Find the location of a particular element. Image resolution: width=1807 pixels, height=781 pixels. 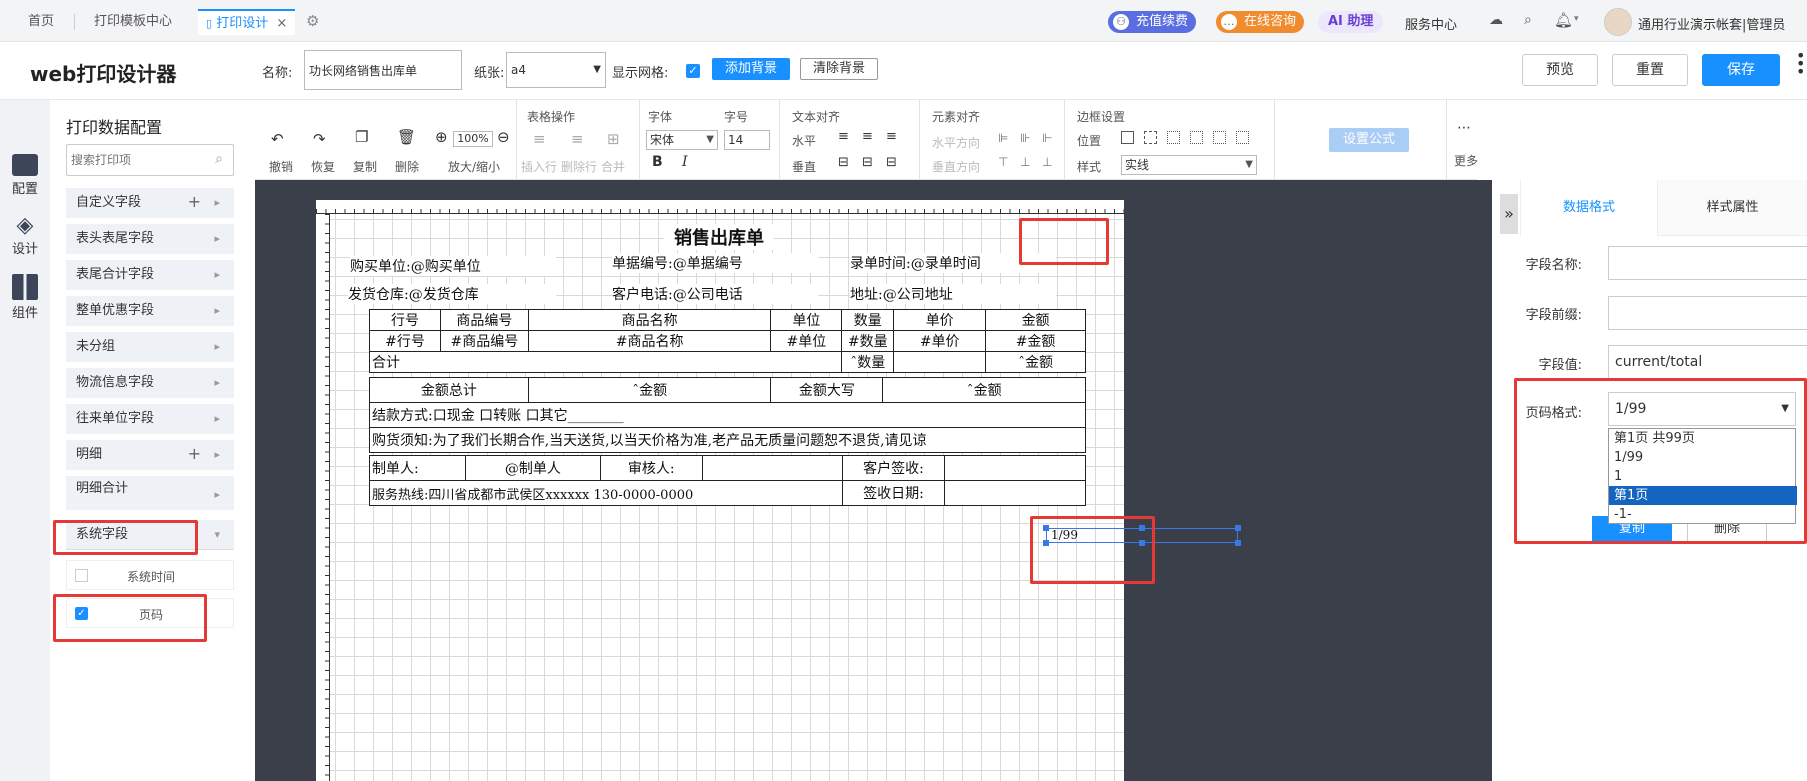

elem-align-top-icon: ⊤ is located at coordinates (1003, 162).